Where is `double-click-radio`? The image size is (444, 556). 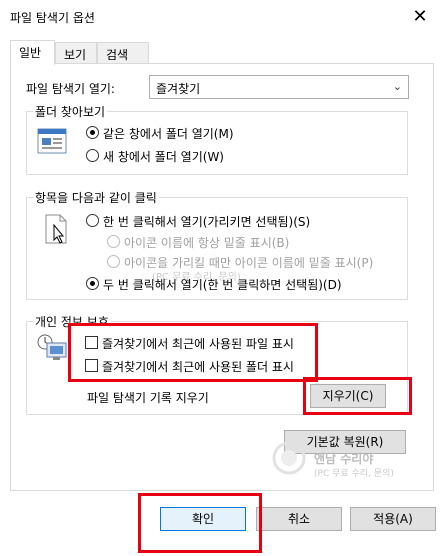 double-click-radio is located at coordinates (92, 283).